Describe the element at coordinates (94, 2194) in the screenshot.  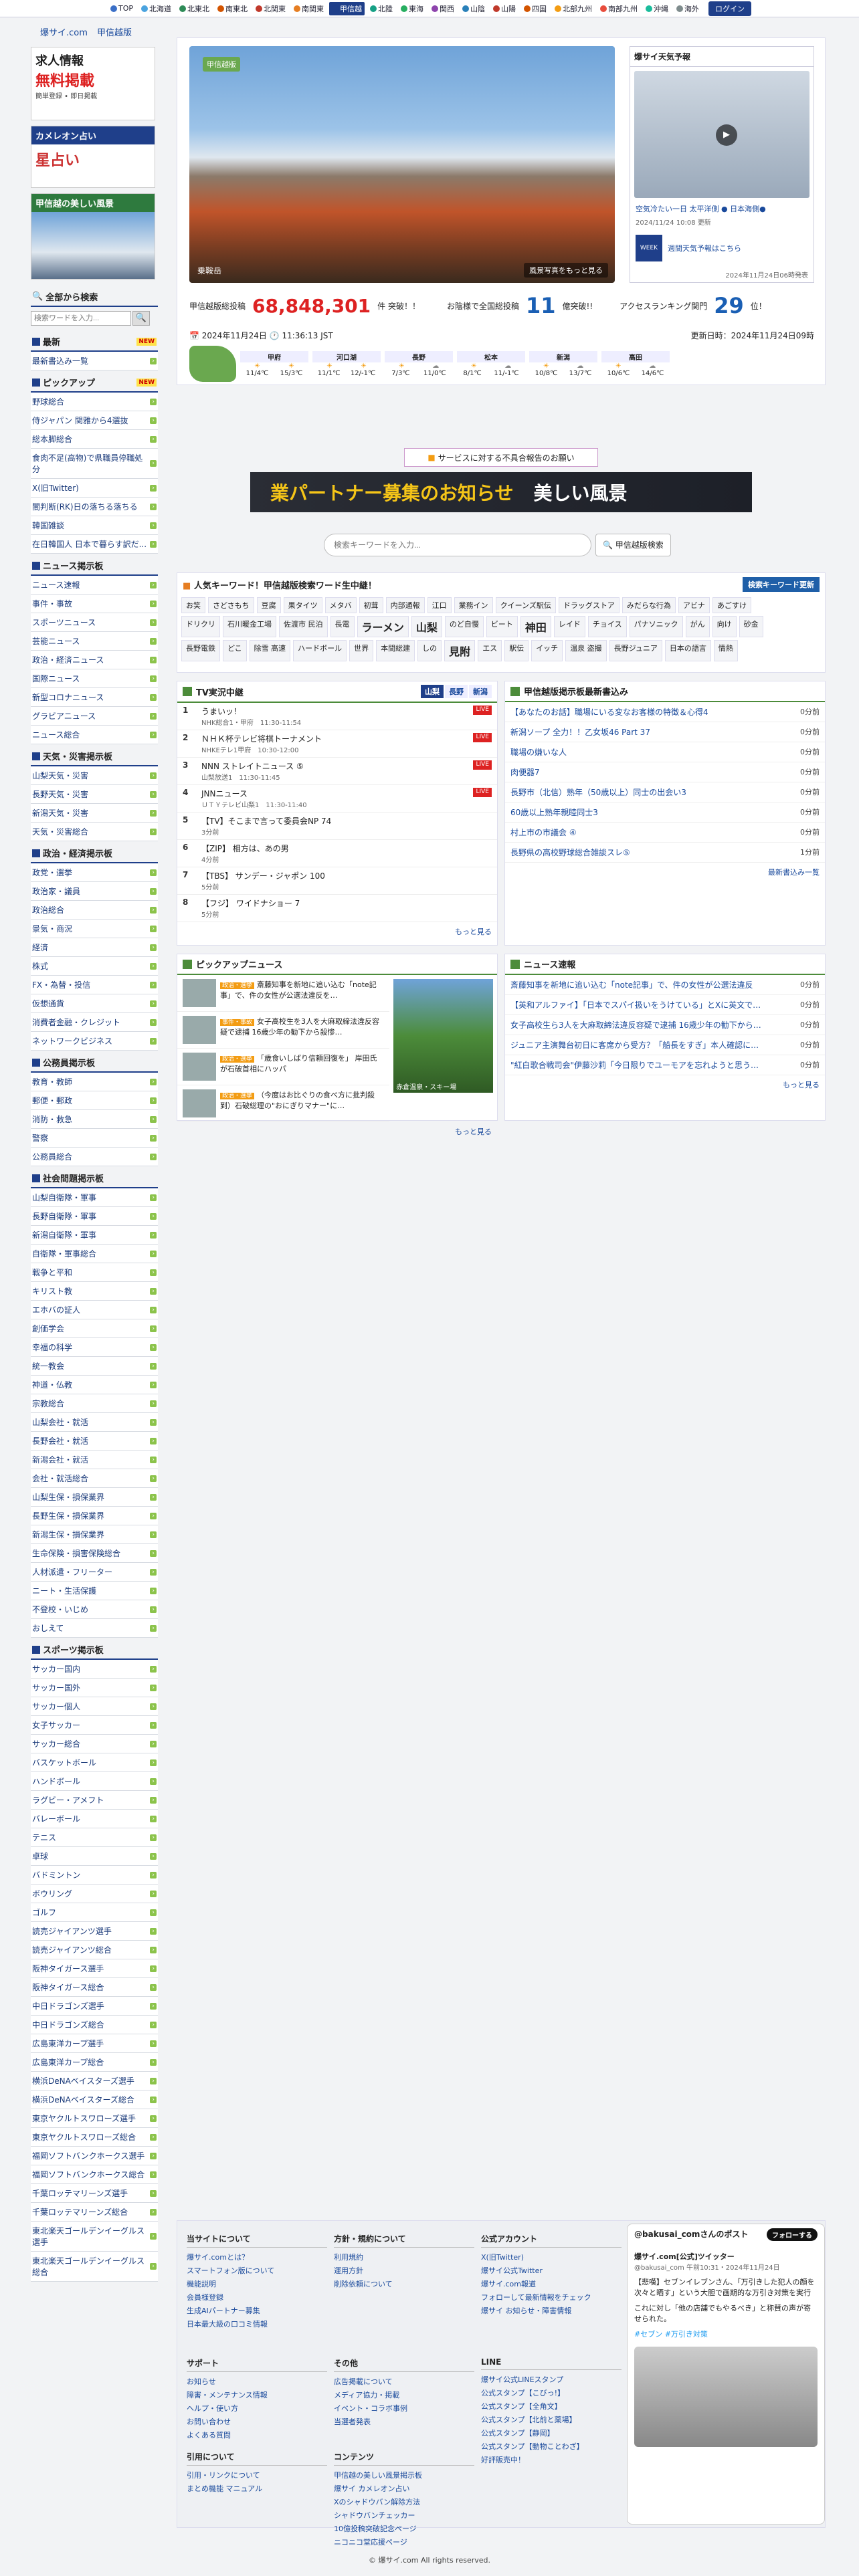
I see `sidebar-item: 千葉ロッテマリーンズ選手 ›` at that location.